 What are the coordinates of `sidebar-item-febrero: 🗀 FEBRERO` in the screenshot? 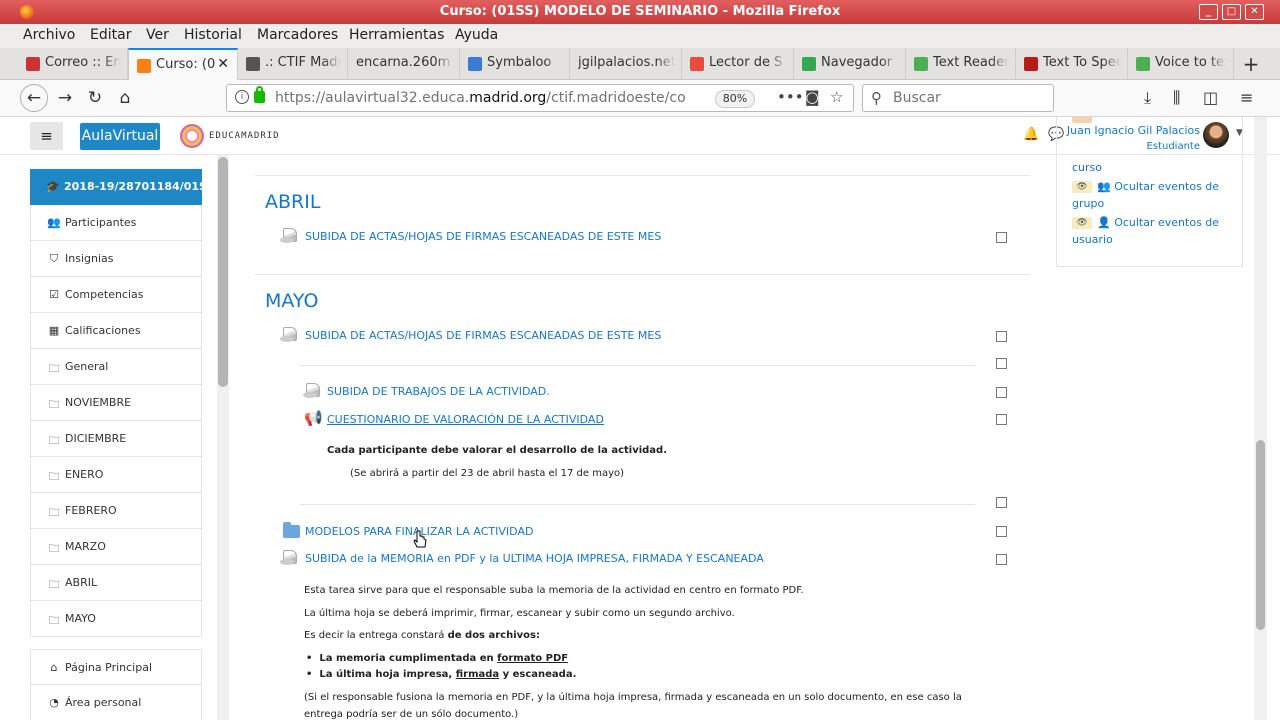 It's located at (116, 511).